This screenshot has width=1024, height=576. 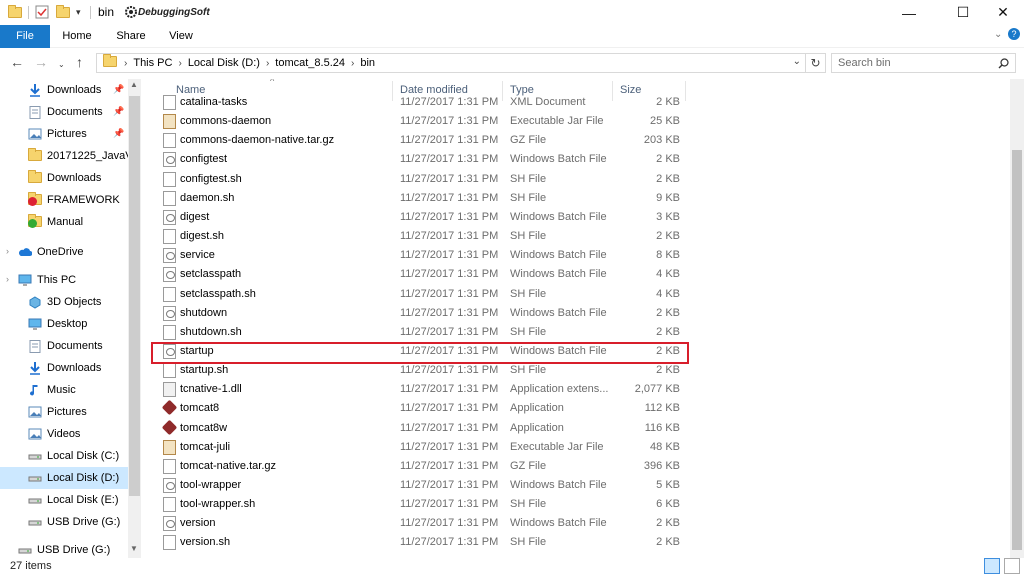 What do you see at coordinates (64, 434) in the screenshot?
I see `sidebar-item-15: Videos` at bounding box center [64, 434].